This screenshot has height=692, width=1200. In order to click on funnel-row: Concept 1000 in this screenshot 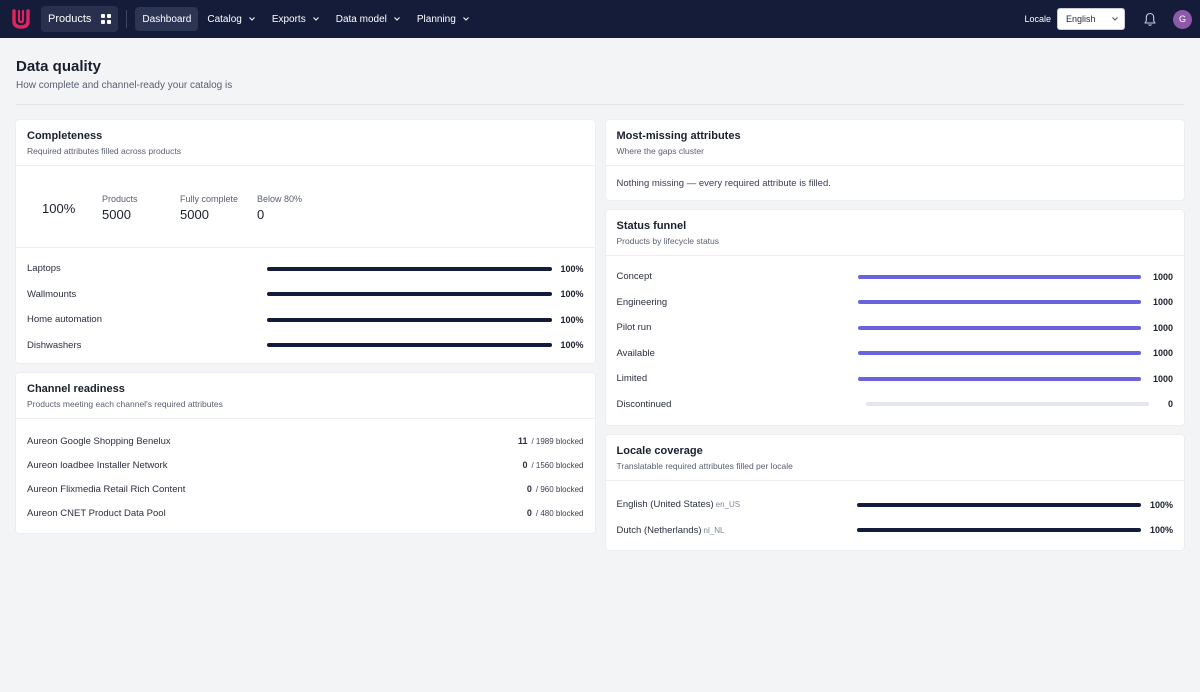, I will do `click(895, 277)`.